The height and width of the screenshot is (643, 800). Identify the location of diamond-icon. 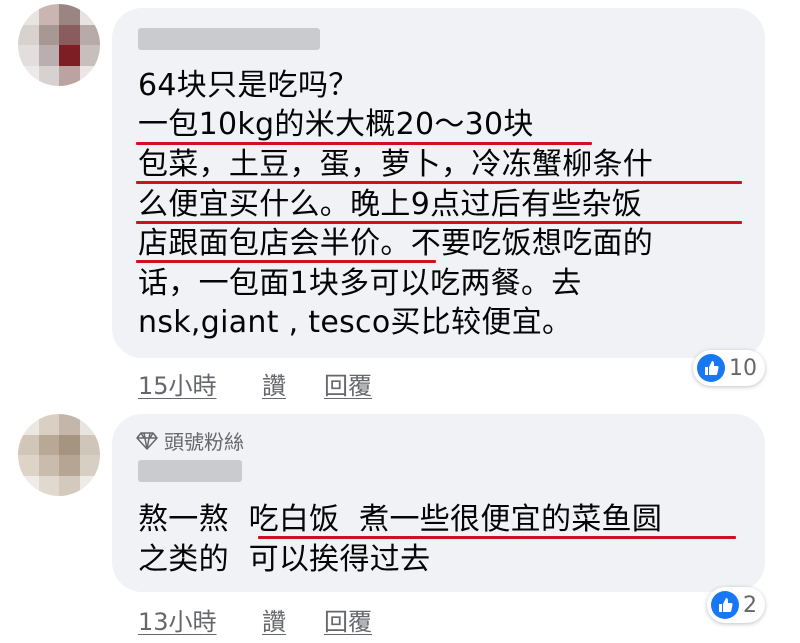
(147, 440).